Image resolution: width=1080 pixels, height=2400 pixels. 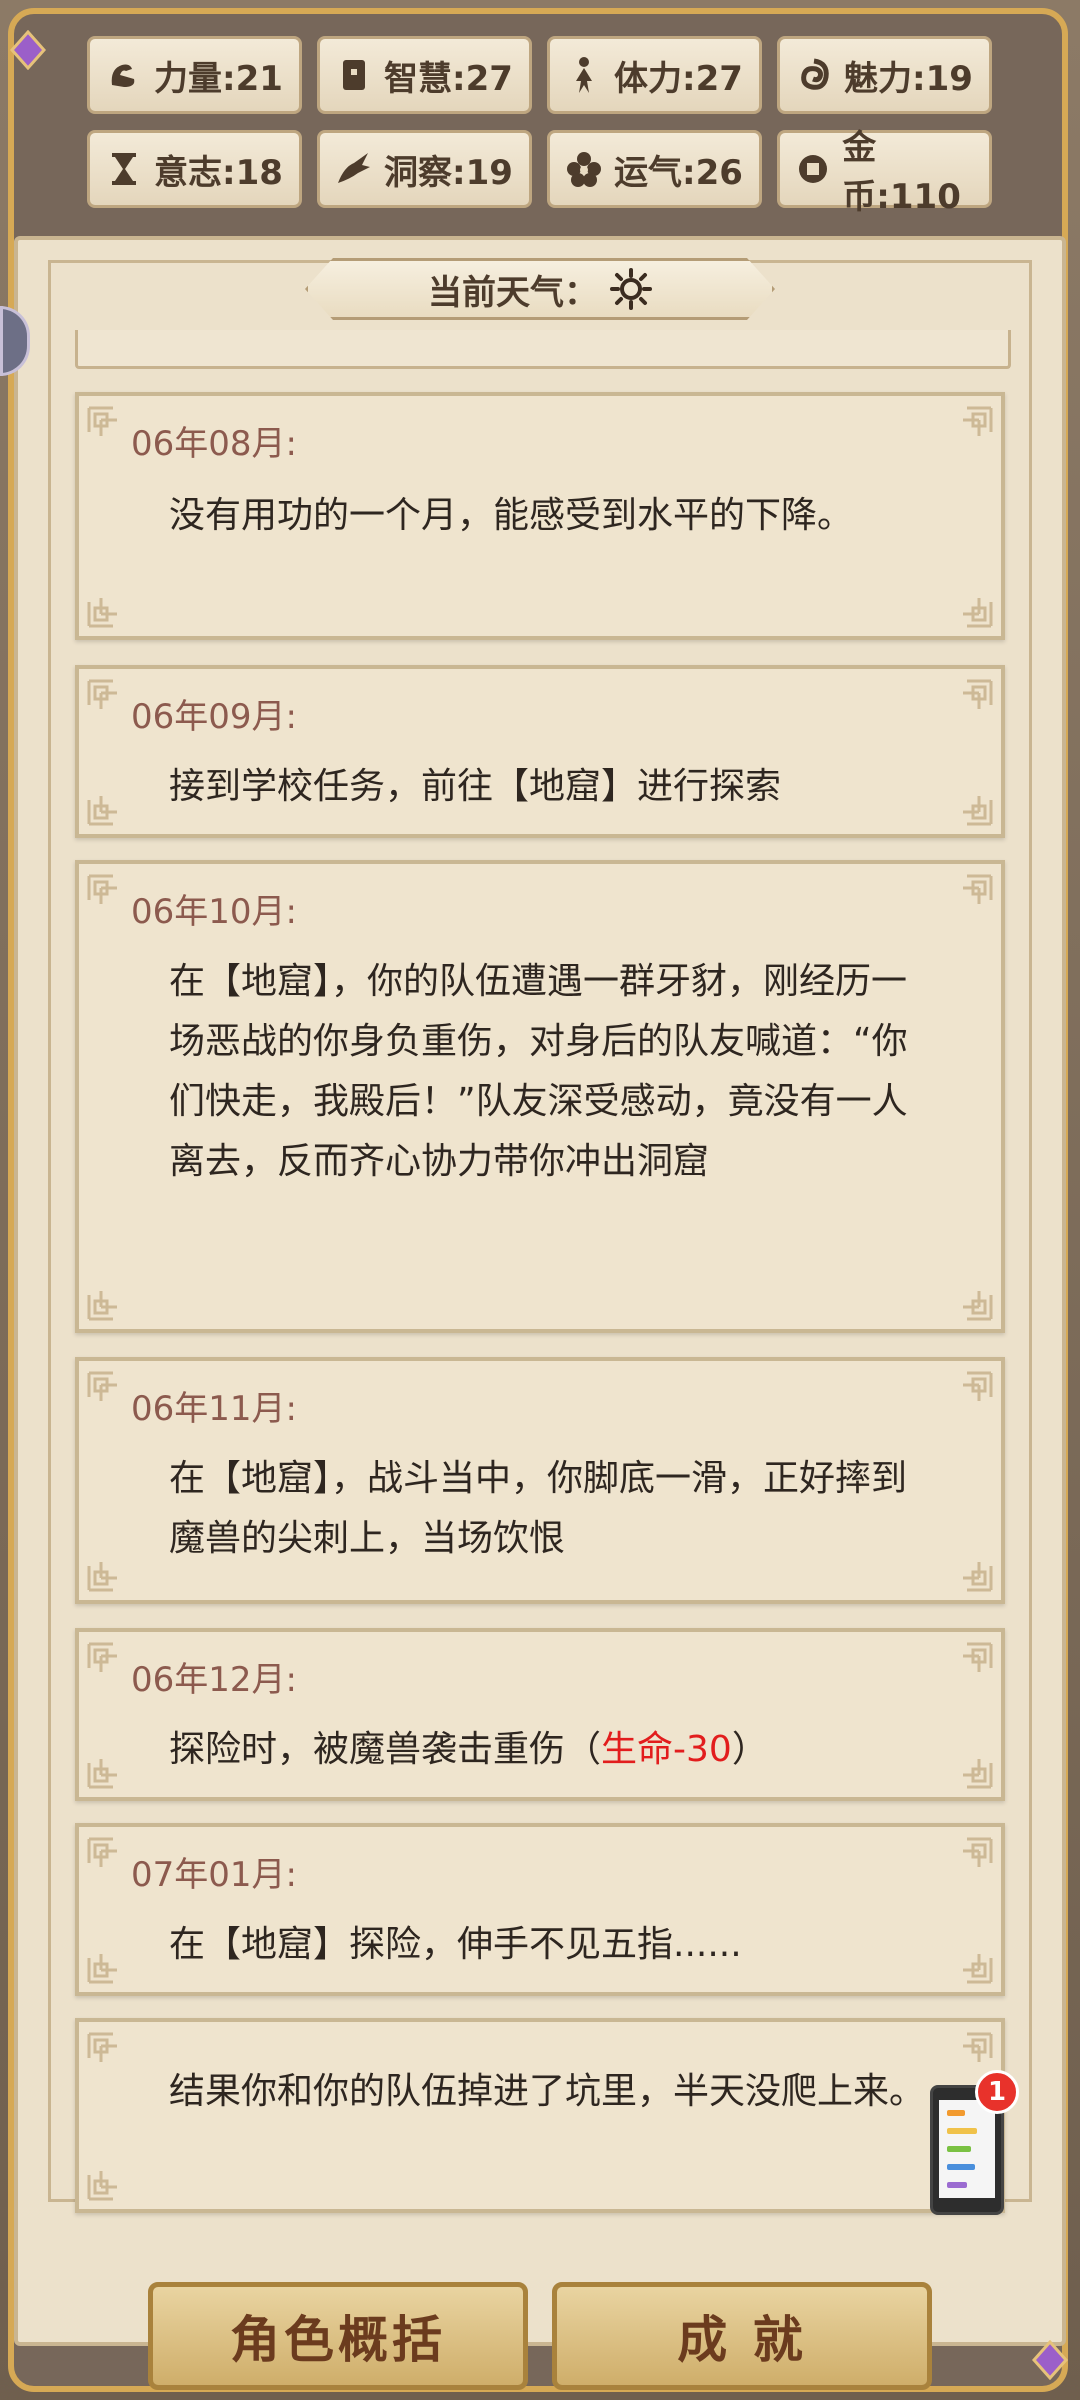 I want to click on log-text: 结果你和你的队伍掉进了坑里，半天没爬上来。, so click(x=547, y=2091).